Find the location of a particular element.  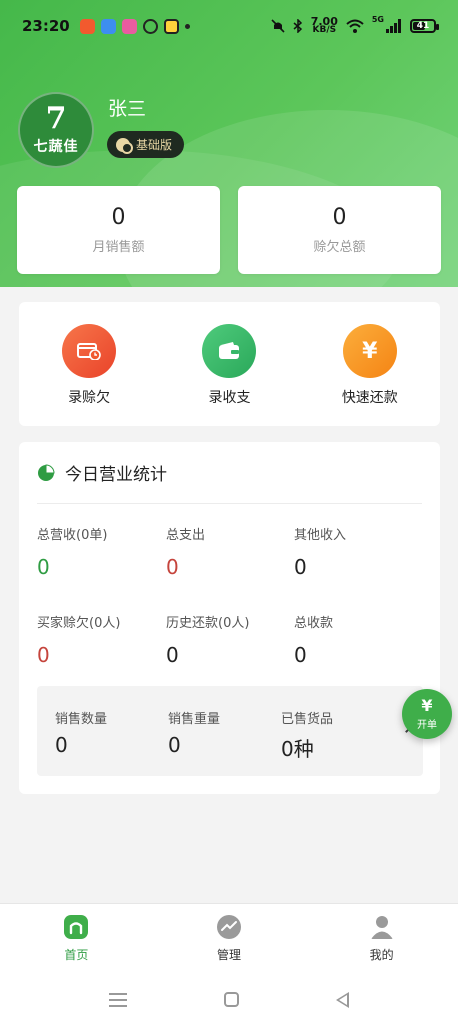

bluetooth-icon is located at coordinates (297, 26).